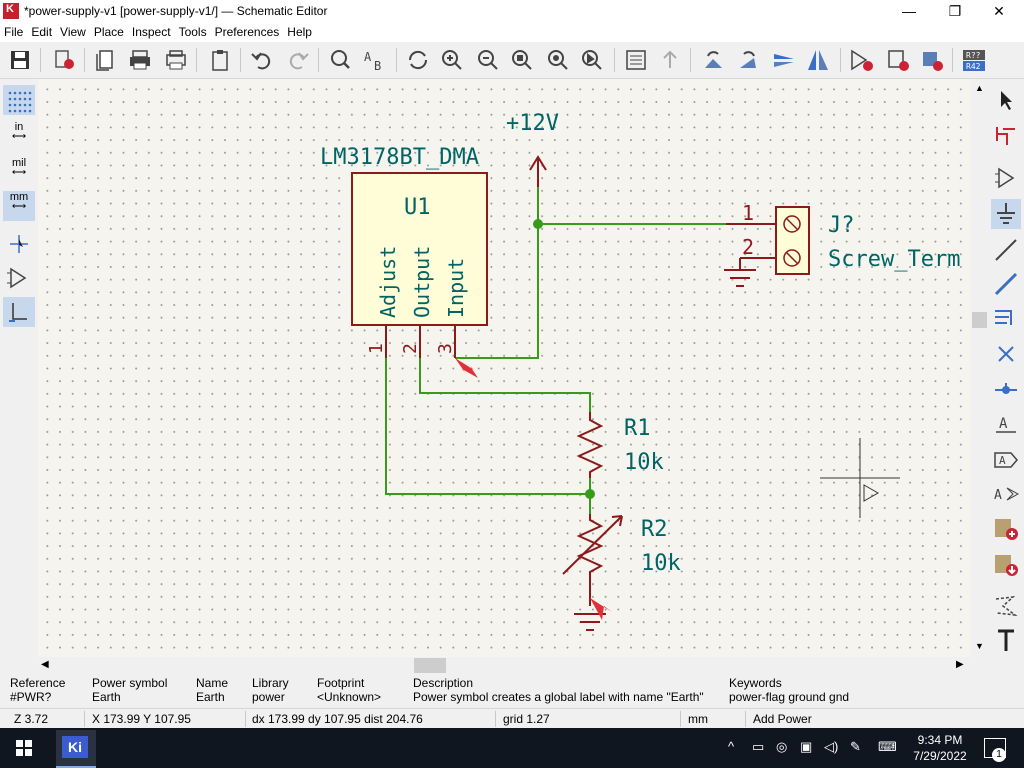  What do you see at coordinates (748, 60) in the screenshot?
I see `rotate-cw-icon` at bounding box center [748, 60].